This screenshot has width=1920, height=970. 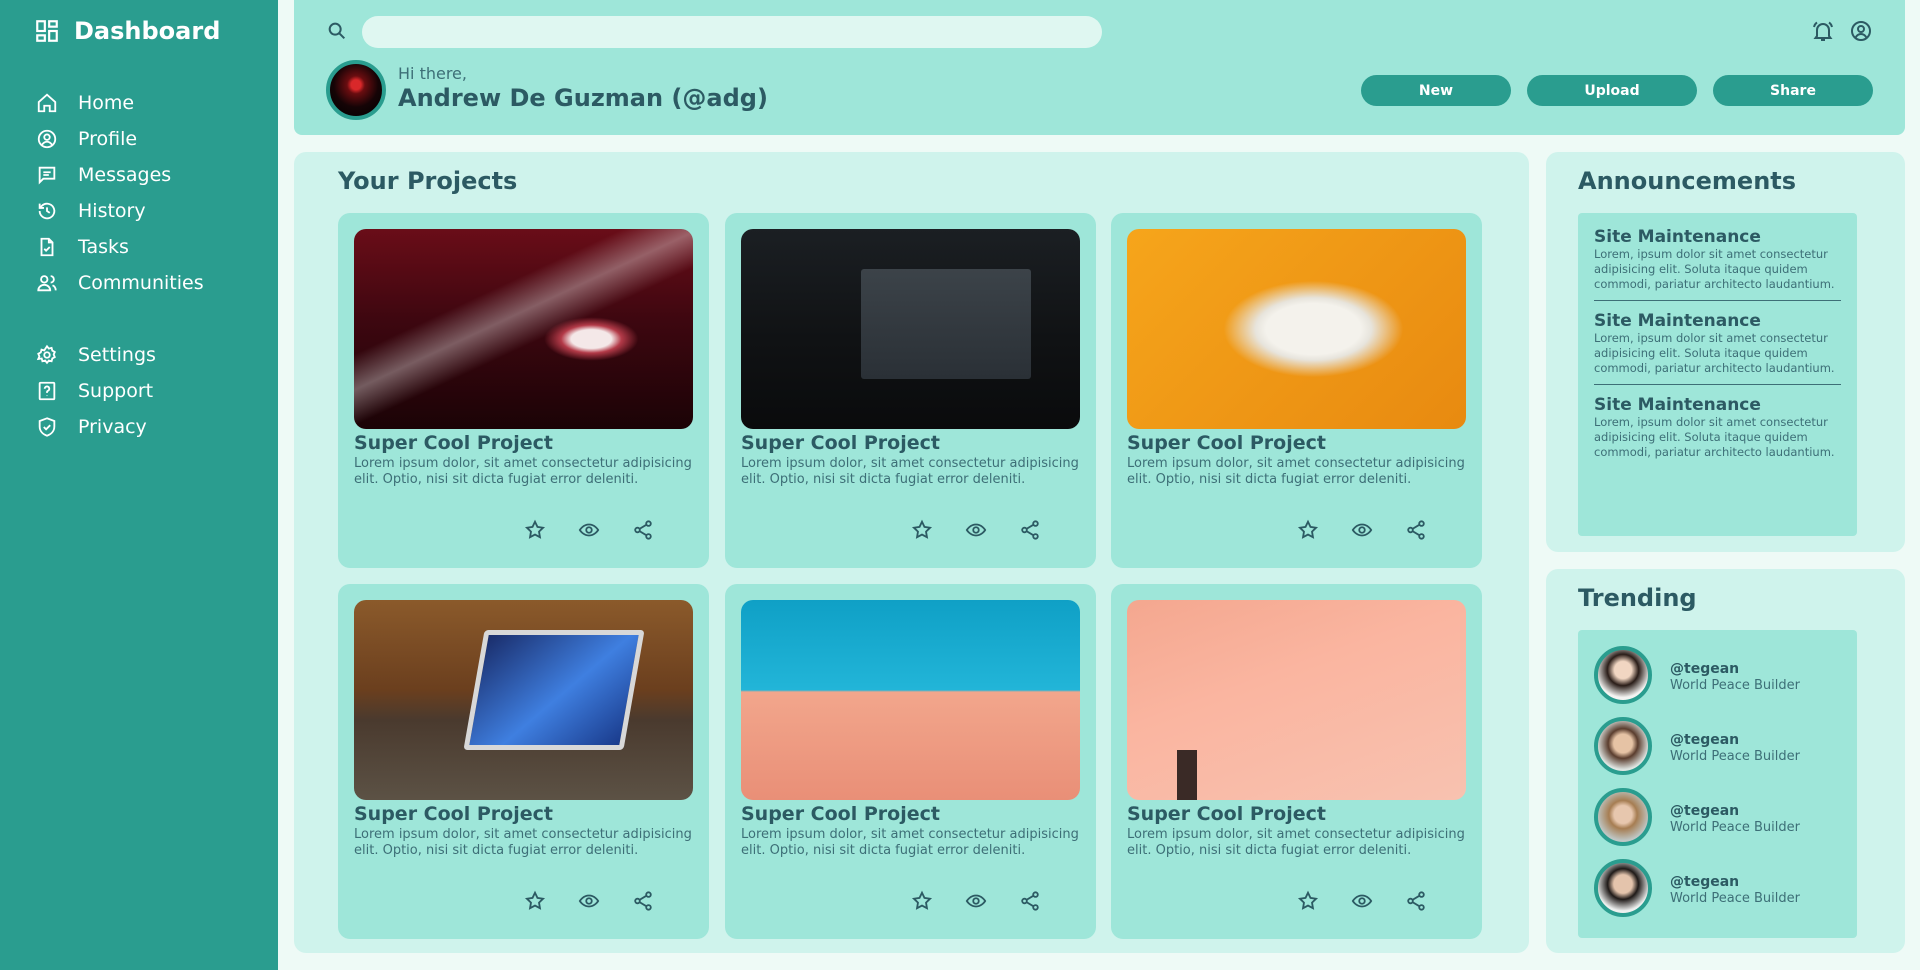 What do you see at coordinates (1296, 329) in the screenshot?
I see `project-image-bulb` at bounding box center [1296, 329].